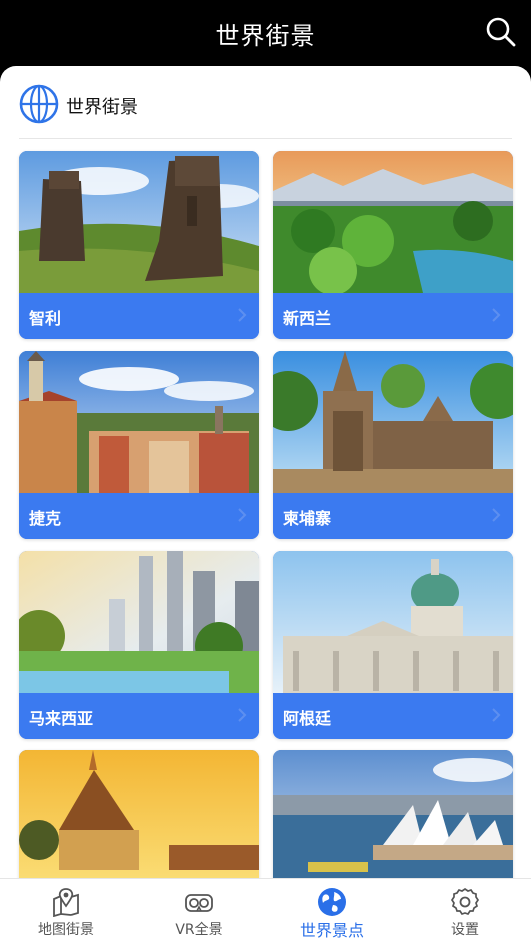  Describe the element at coordinates (501, 32) in the screenshot. I see `search-icon` at that location.